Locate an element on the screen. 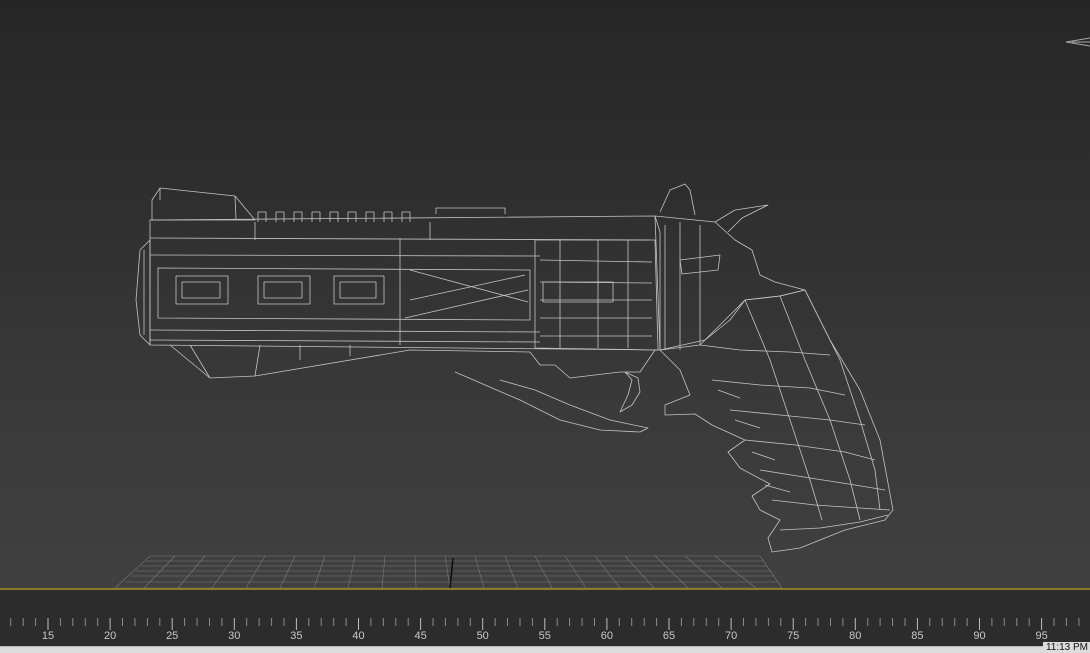  timeline-tick-label: 50 is located at coordinates (482, 636).